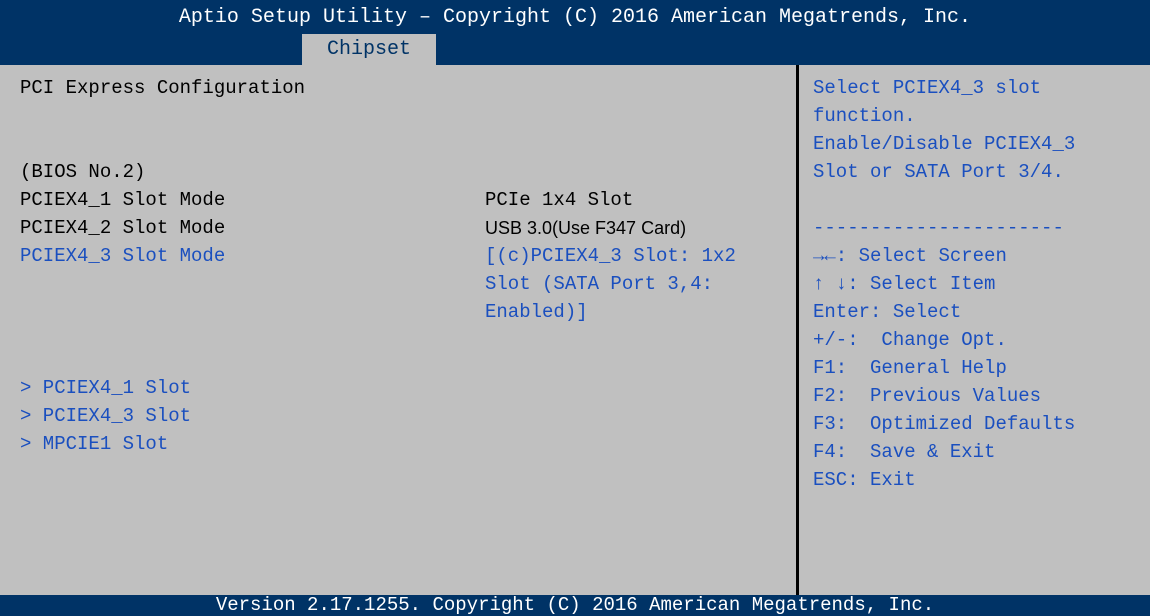 Image resolution: width=1150 pixels, height=616 pixels. What do you see at coordinates (927, 88) in the screenshot?
I see `help-description-line: Select PCIEX4_3 slot` at bounding box center [927, 88].